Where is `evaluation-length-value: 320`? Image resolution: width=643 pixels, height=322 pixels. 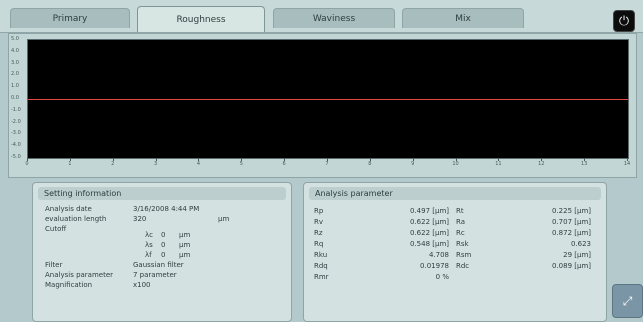 evaluation-length-value: 320 is located at coordinates (140, 219).